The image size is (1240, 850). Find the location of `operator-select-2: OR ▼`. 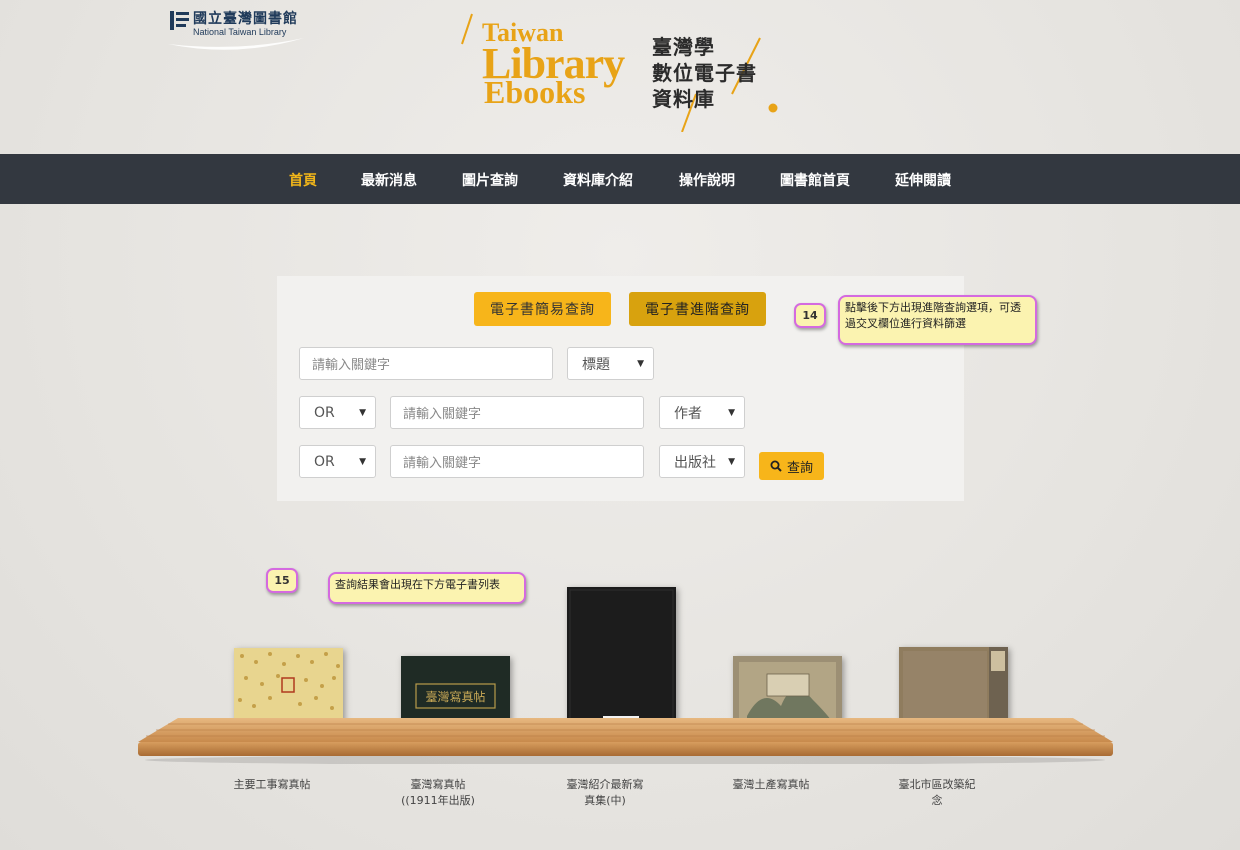

operator-select-2: OR ▼ is located at coordinates (337, 412).